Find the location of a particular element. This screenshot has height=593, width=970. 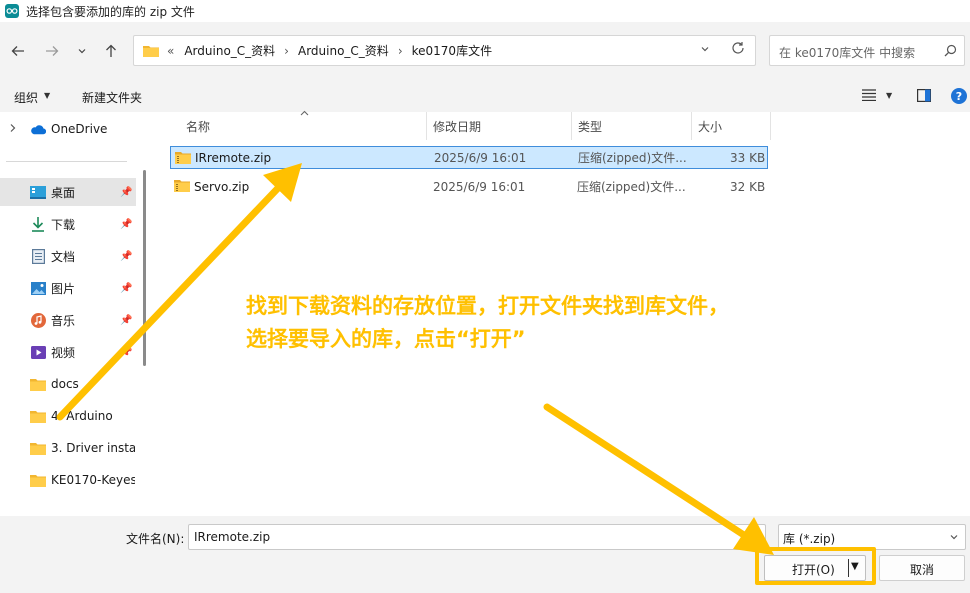

column-header-name: 名称 is located at coordinates (198, 126).